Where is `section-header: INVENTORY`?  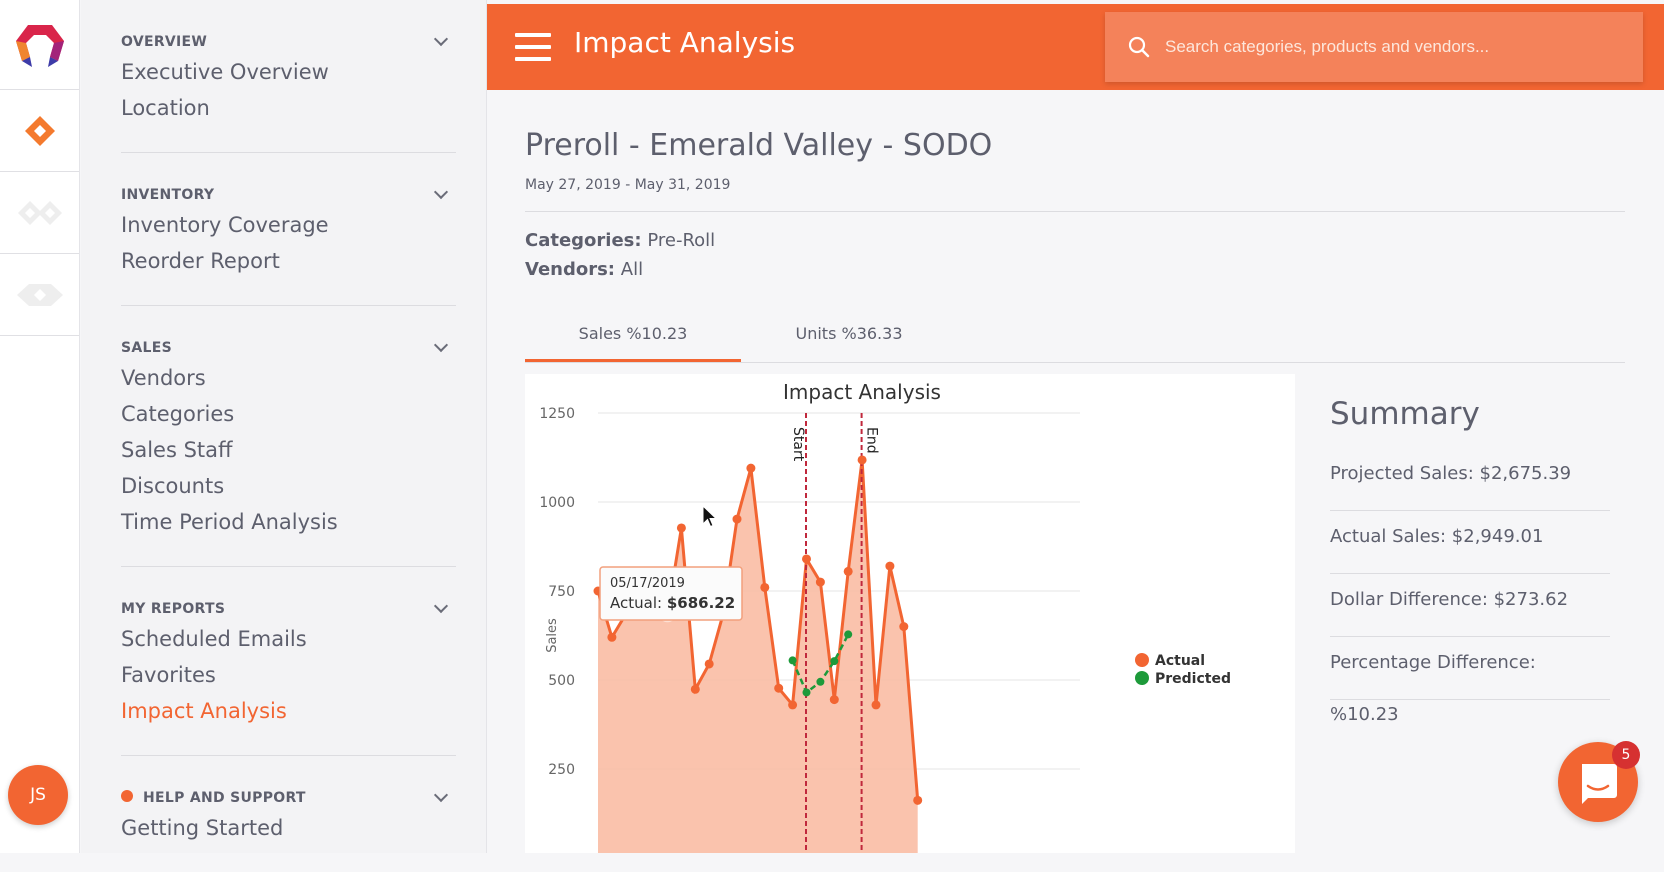
section-header: INVENTORY is located at coordinates (288, 195).